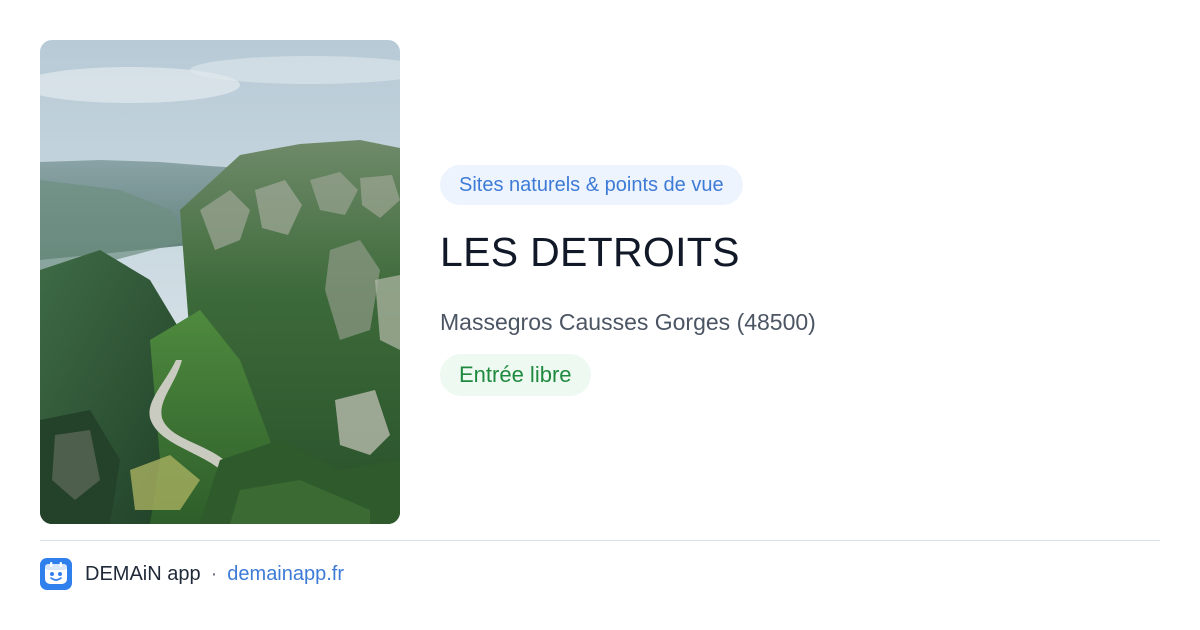 This screenshot has height=630, width=1200. What do you see at coordinates (515, 375) in the screenshot?
I see `access-badge: Entrée libre` at bounding box center [515, 375].